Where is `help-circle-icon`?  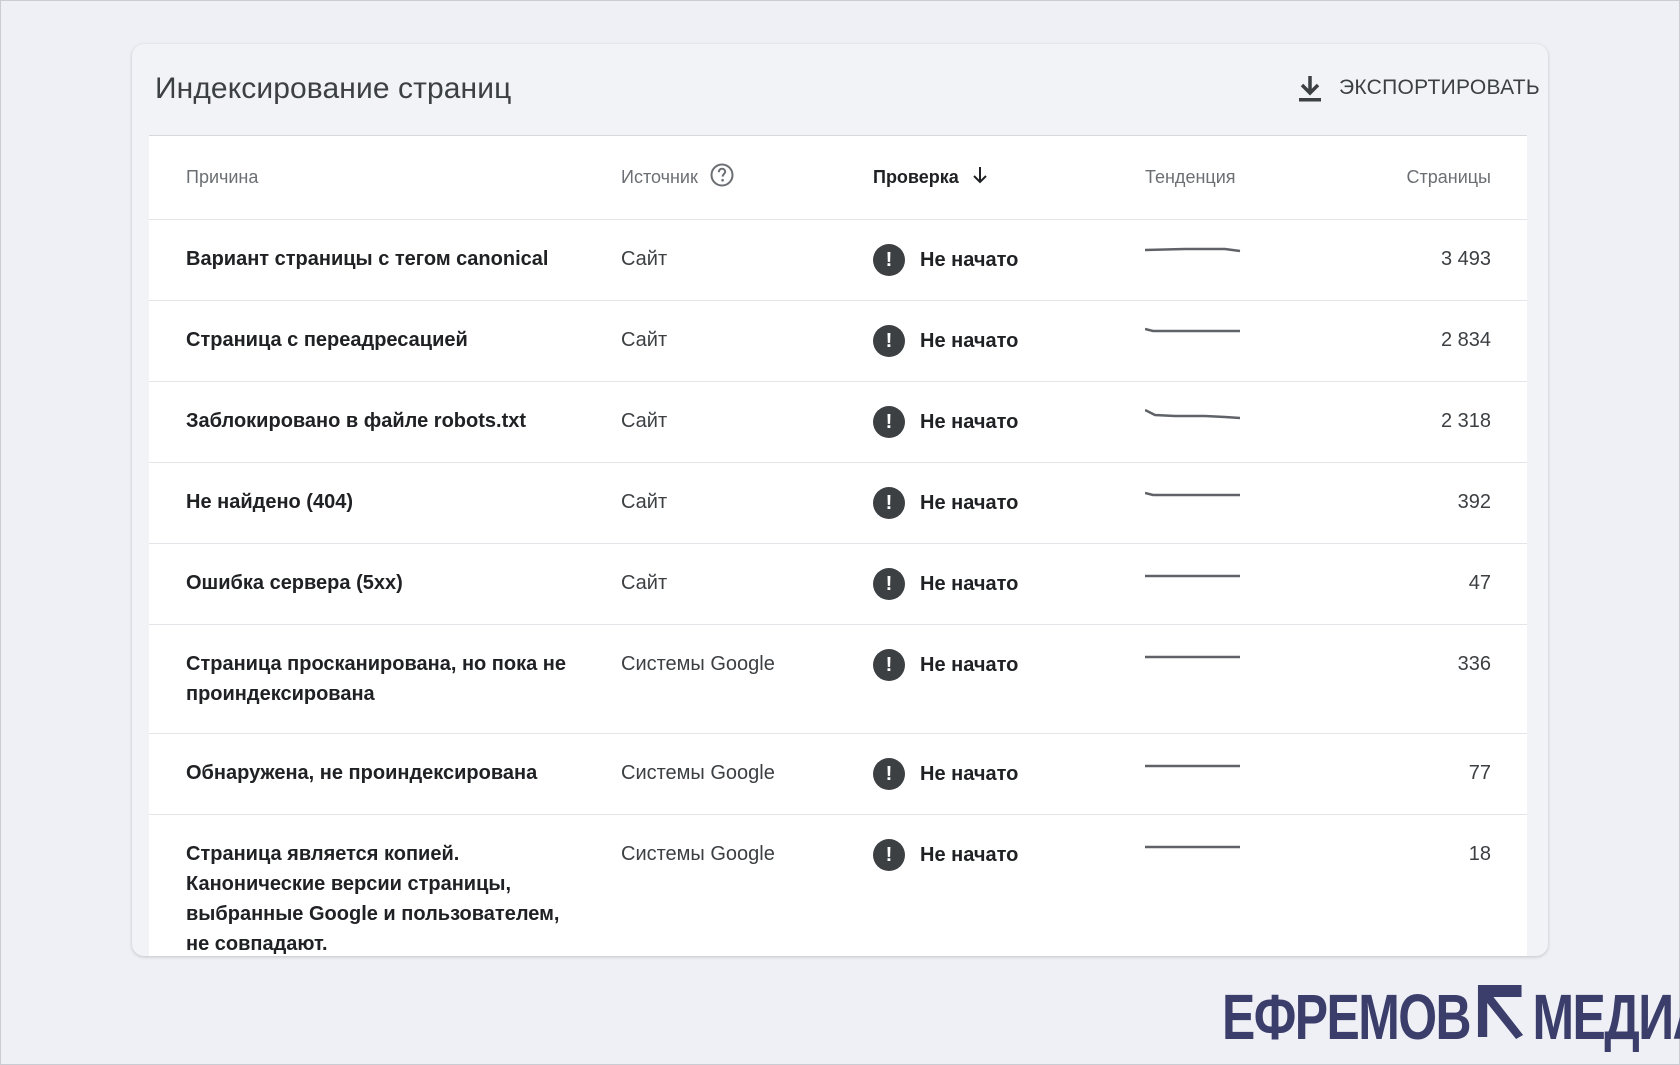 help-circle-icon is located at coordinates (722, 177).